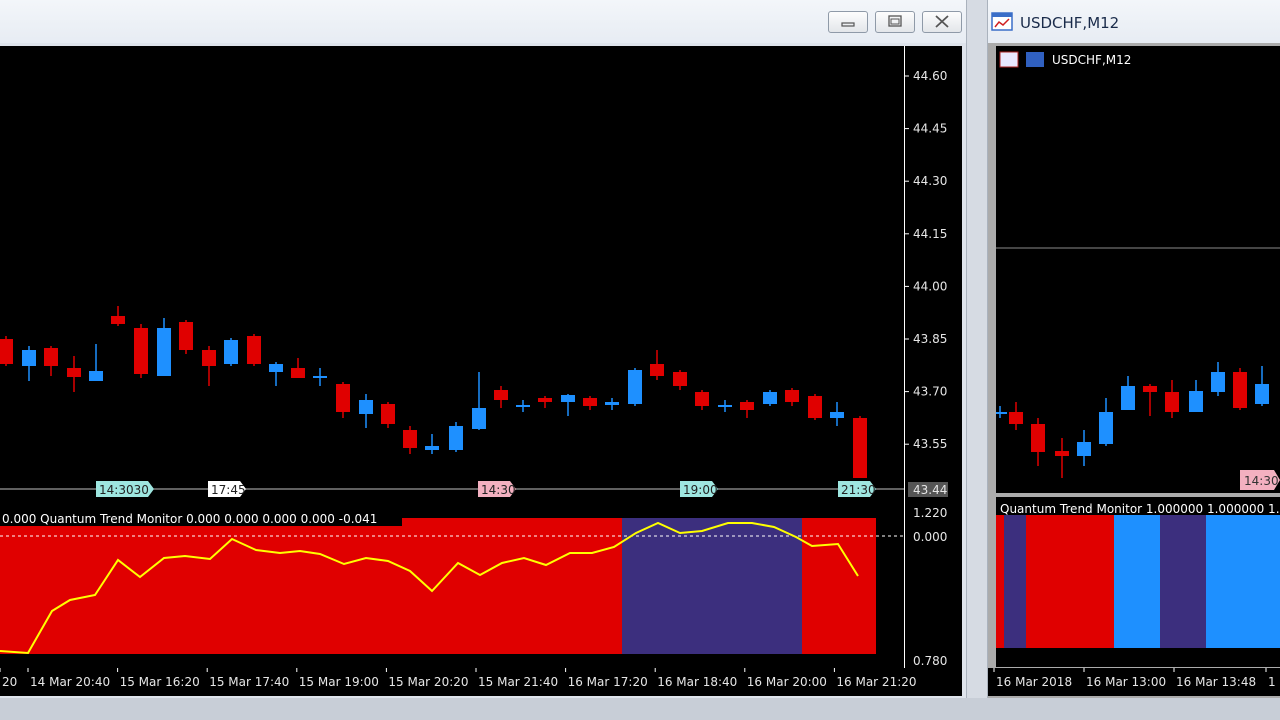 The height and width of the screenshot is (720, 1280). Describe the element at coordinates (249, 682) in the screenshot. I see `time-tick-label: 15 Mar 17:40` at that location.